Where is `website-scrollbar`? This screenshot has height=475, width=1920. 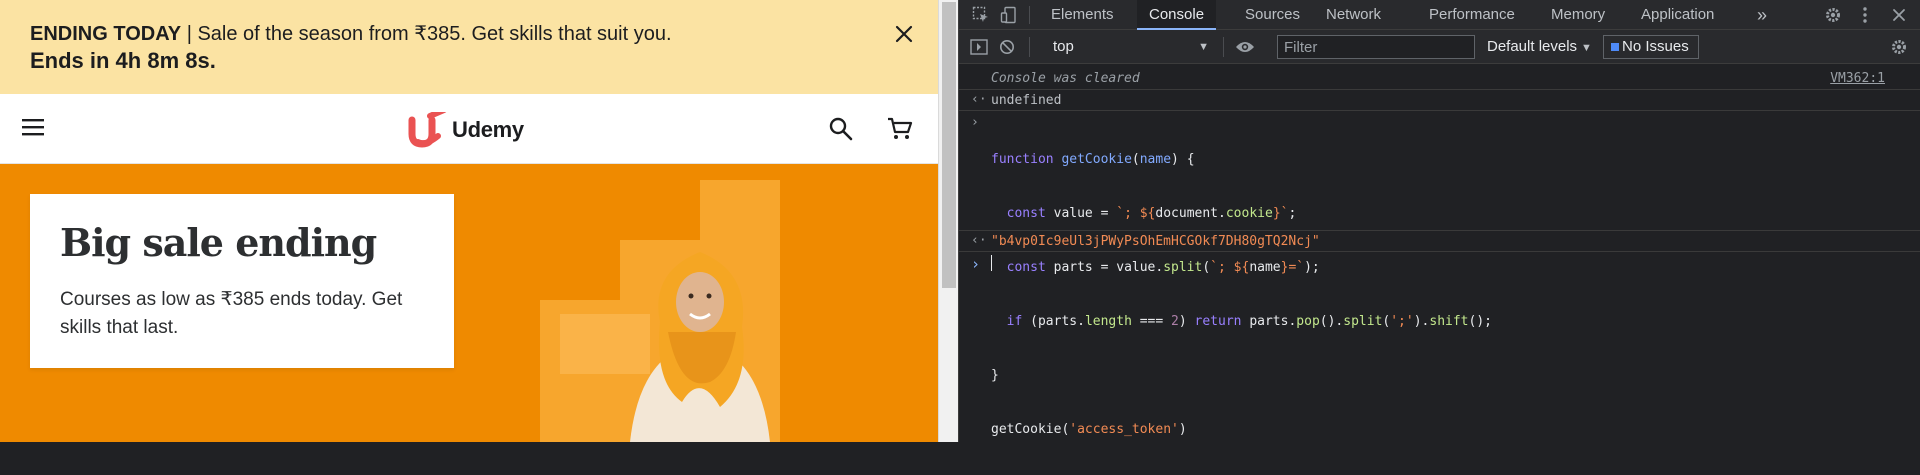 website-scrollbar is located at coordinates (948, 221).